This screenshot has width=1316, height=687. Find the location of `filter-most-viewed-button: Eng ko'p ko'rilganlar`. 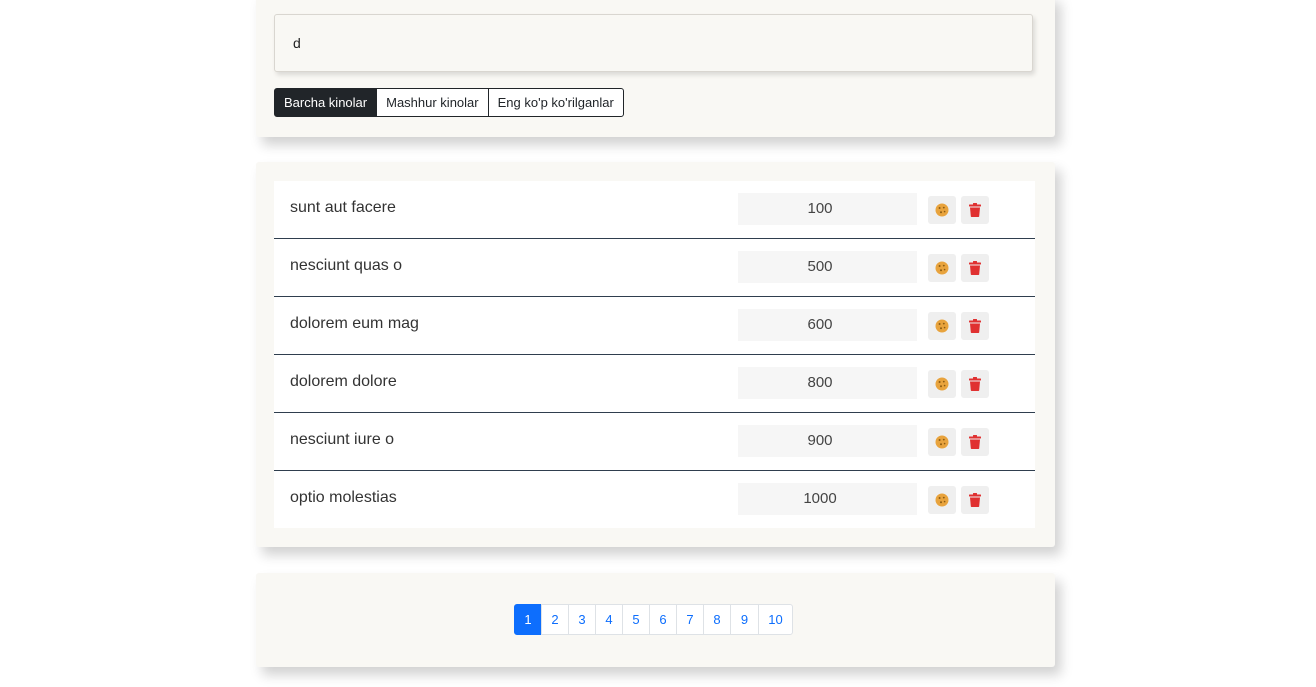

filter-most-viewed-button: Eng ko'p ko'rilganlar is located at coordinates (555, 102).